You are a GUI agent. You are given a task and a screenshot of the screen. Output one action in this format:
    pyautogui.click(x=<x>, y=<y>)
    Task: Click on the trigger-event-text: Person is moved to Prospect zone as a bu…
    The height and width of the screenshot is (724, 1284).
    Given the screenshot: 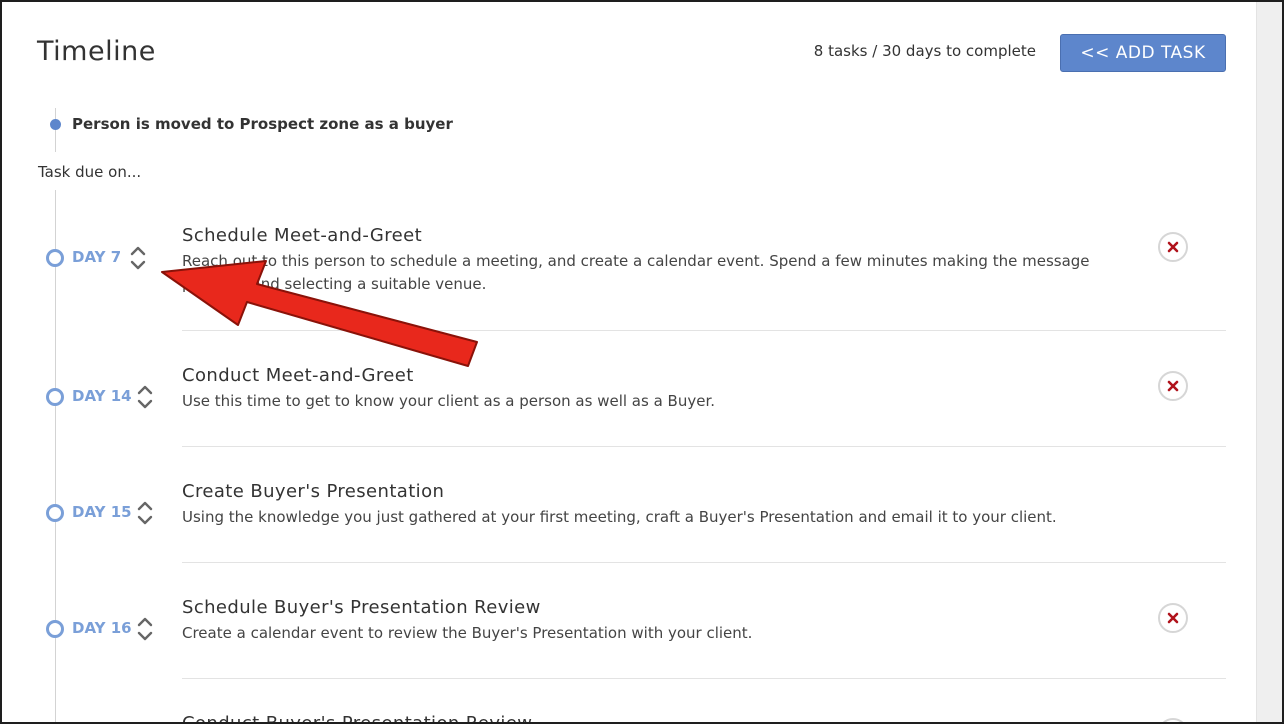 What is the action you would take?
    pyautogui.click(x=262, y=124)
    